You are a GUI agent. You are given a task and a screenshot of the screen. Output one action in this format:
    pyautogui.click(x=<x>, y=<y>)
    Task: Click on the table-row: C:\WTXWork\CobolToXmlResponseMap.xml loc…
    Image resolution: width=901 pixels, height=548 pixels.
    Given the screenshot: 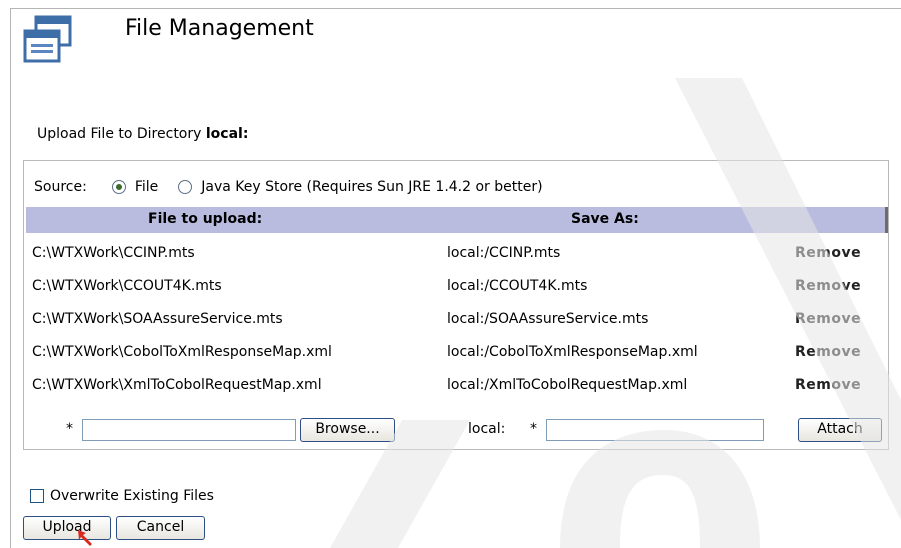 What is the action you would take?
    pyautogui.click(x=457, y=354)
    